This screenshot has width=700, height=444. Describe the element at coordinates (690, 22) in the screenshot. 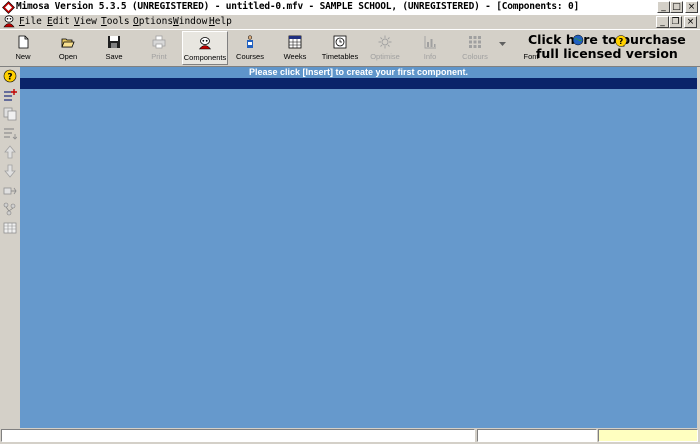

I see `mdi-close-button: ×` at that location.